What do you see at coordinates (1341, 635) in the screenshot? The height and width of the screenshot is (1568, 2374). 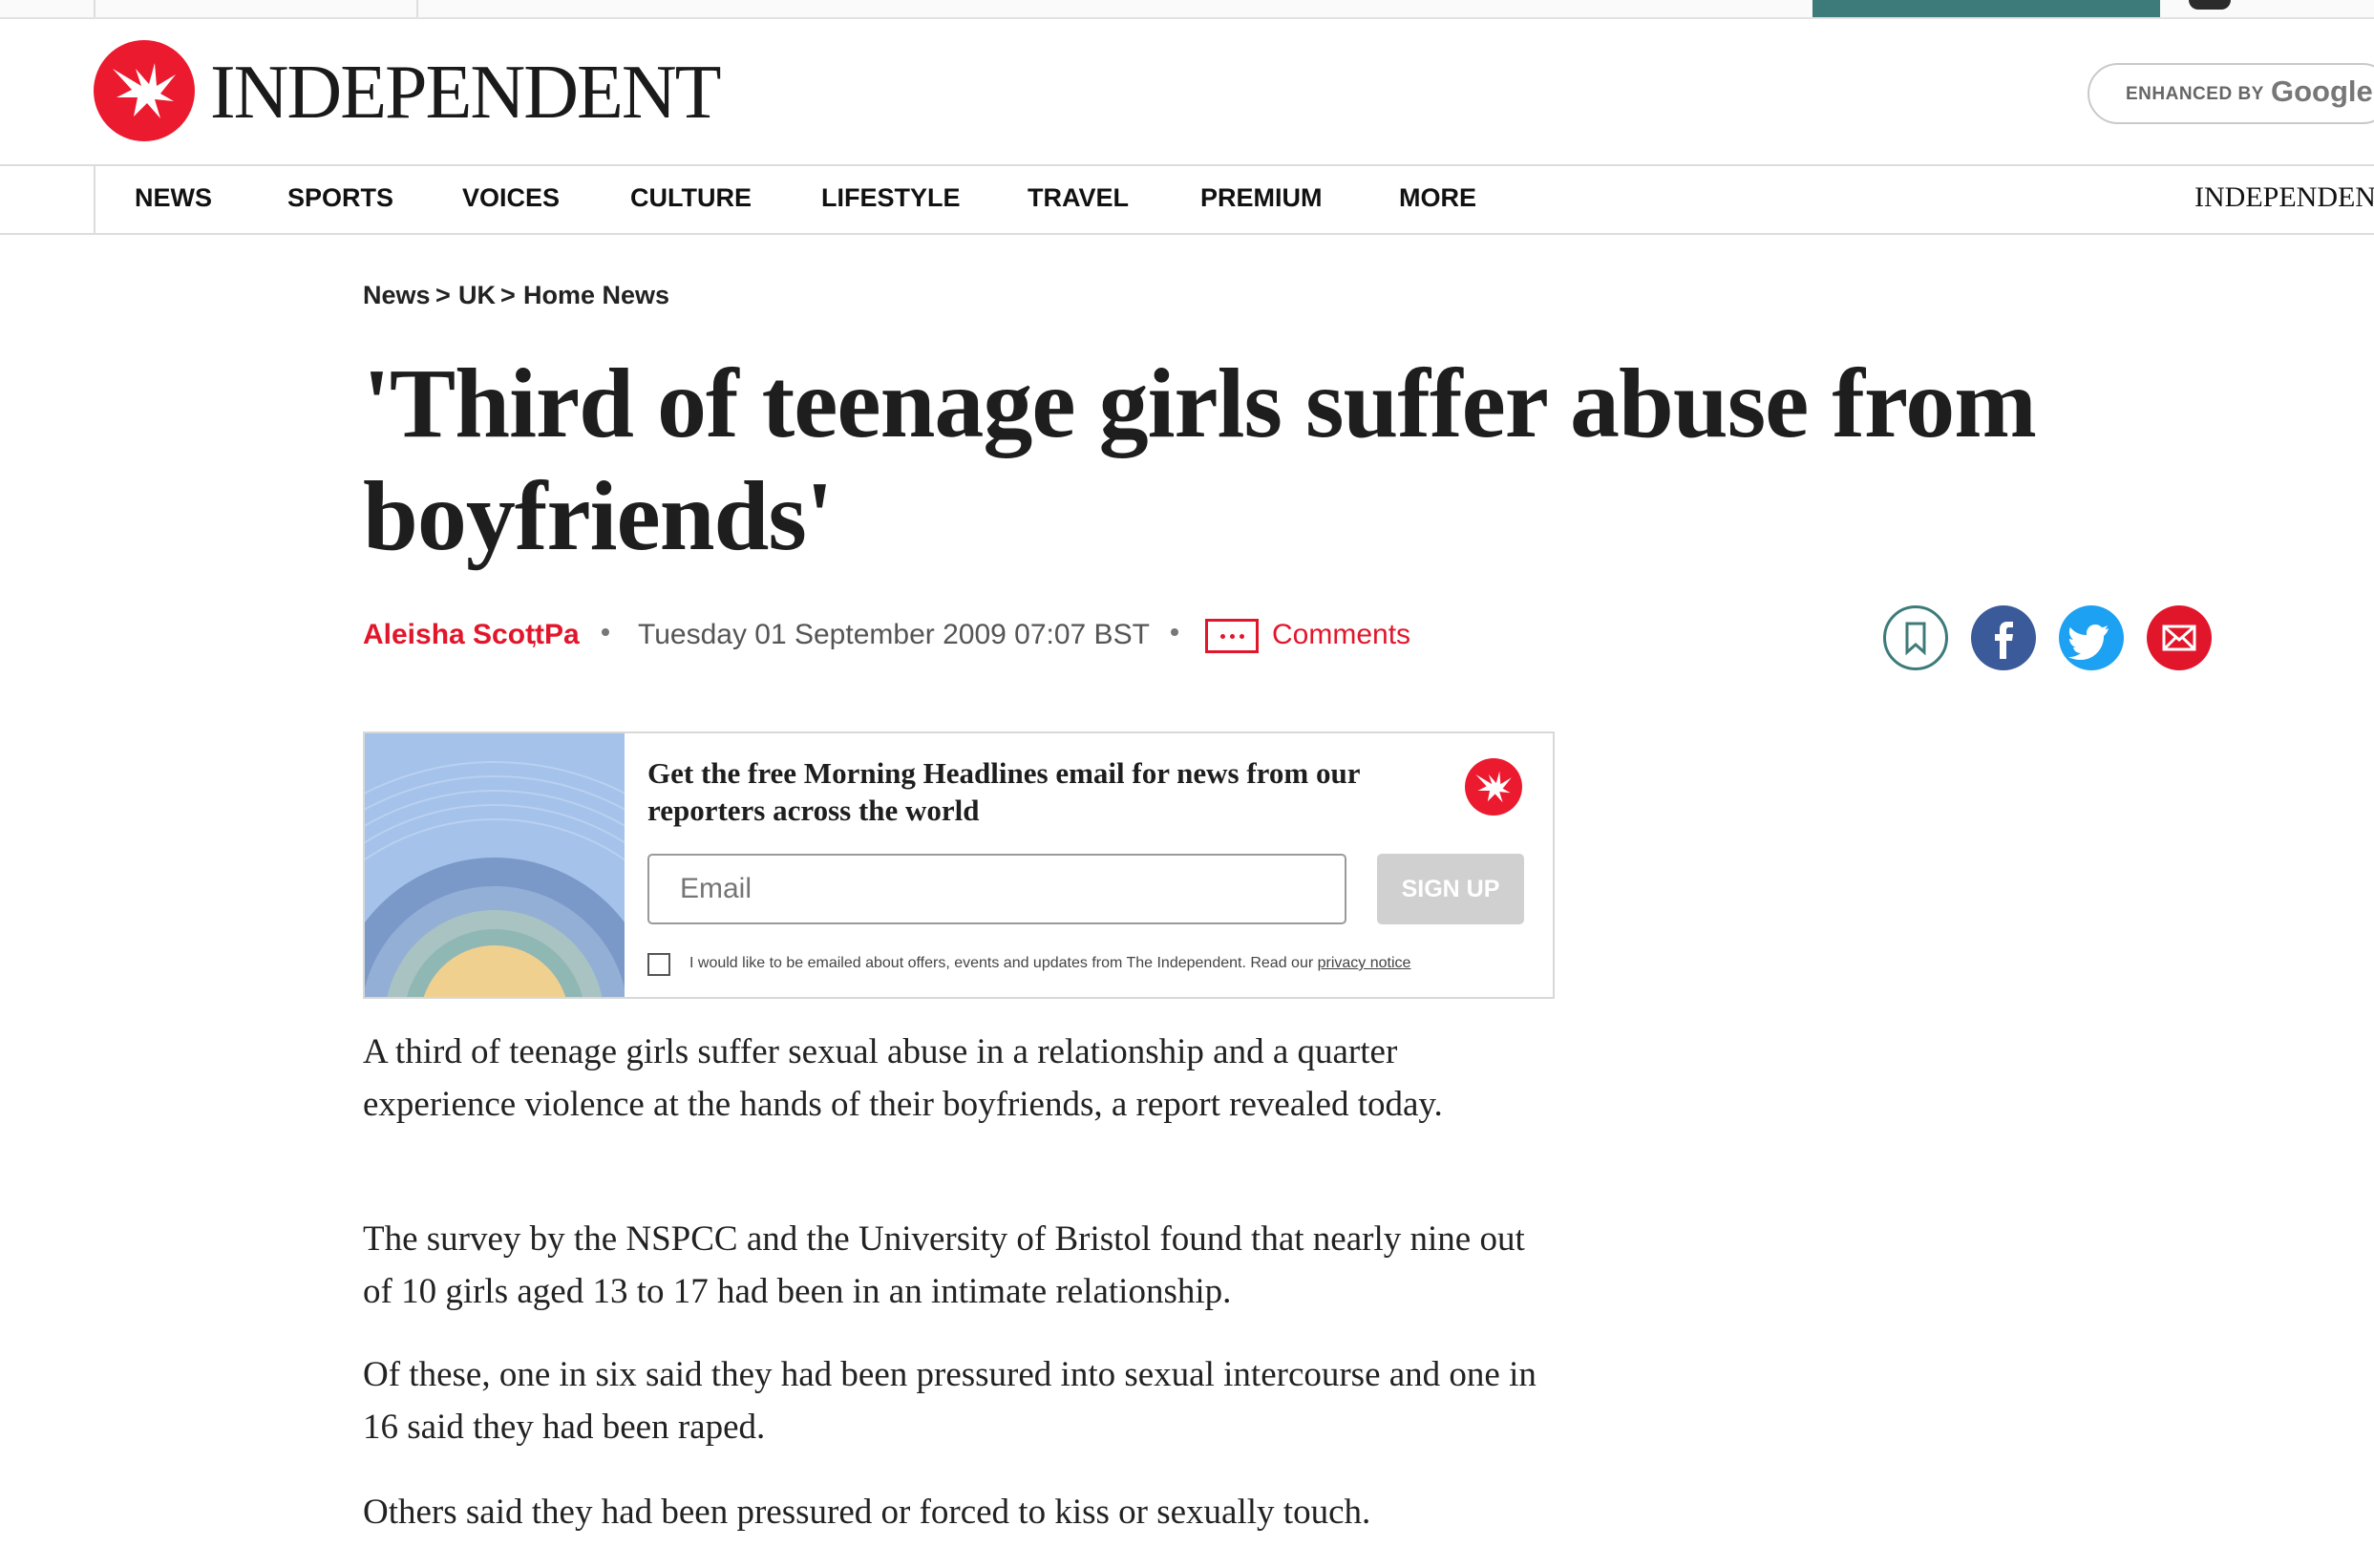 I see `comments-link: Comments` at bounding box center [1341, 635].